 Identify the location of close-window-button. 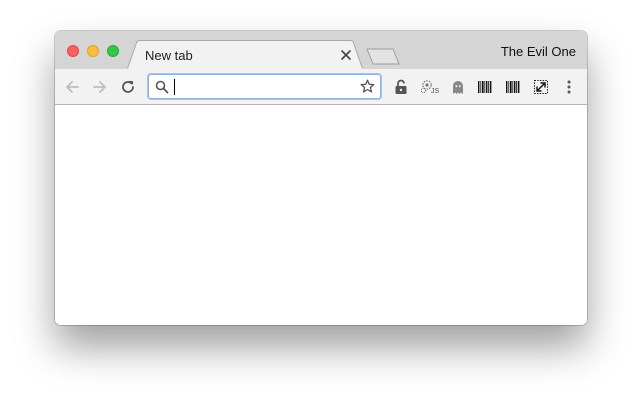
(73, 51).